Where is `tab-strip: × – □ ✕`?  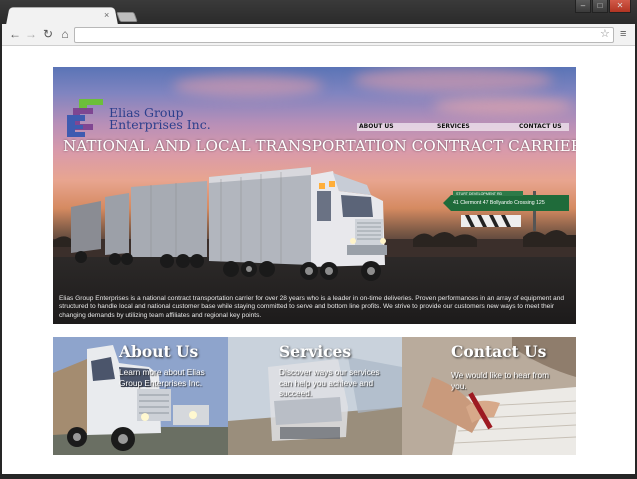
tab-strip: × – □ ✕ is located at coordinates (318, 13).